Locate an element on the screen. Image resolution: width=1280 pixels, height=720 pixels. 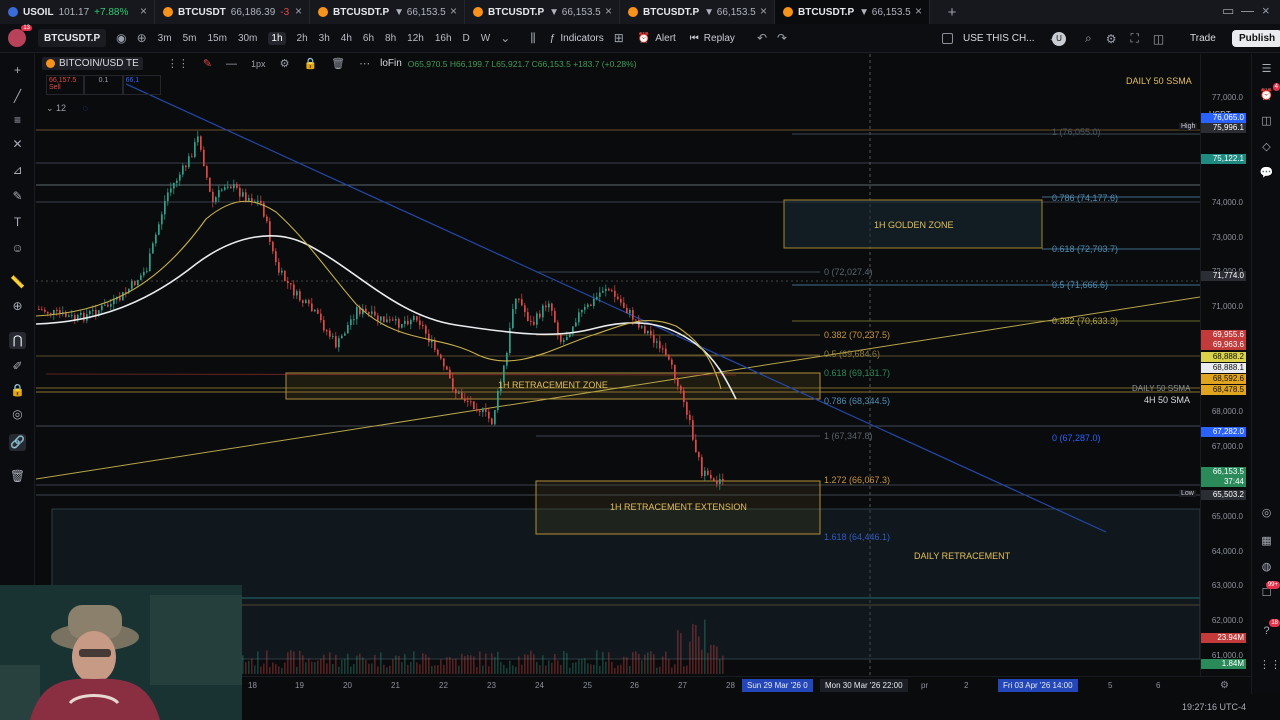
browser-tab: BTCUSDT 66,186.39 -3 × is located at coordinates (232, 12).